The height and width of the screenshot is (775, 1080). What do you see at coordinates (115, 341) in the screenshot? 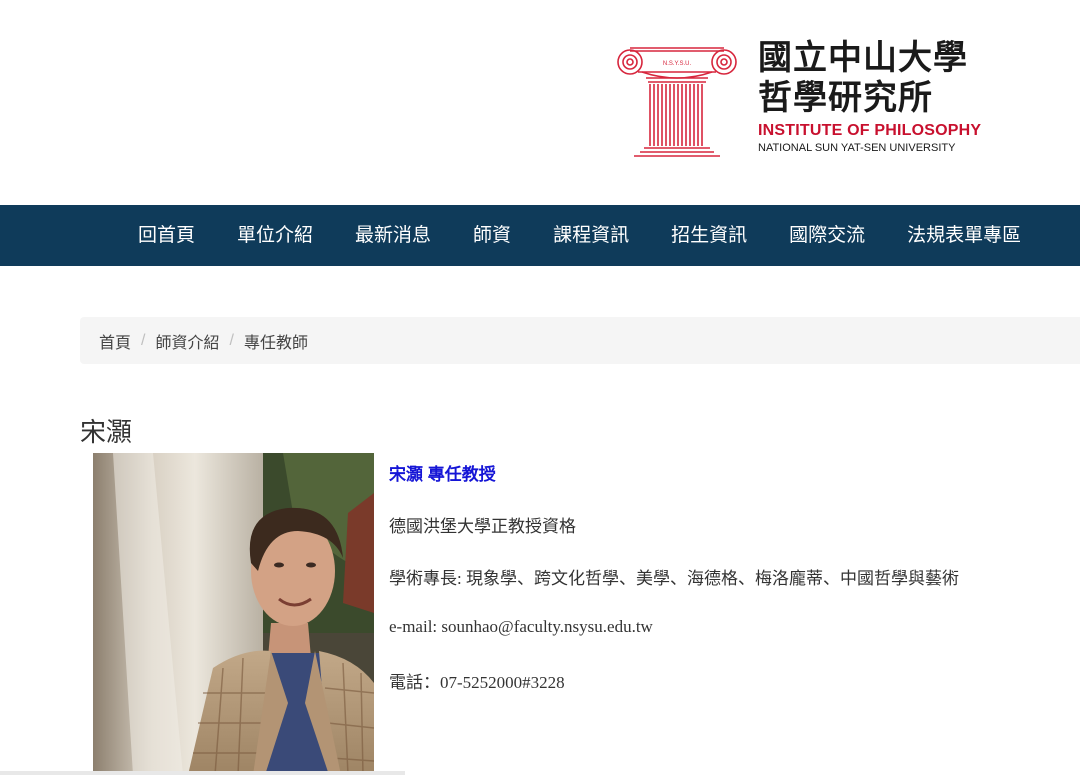
I see `breadcrumb-item-home: 首頁` at bounding box center [115, 341].